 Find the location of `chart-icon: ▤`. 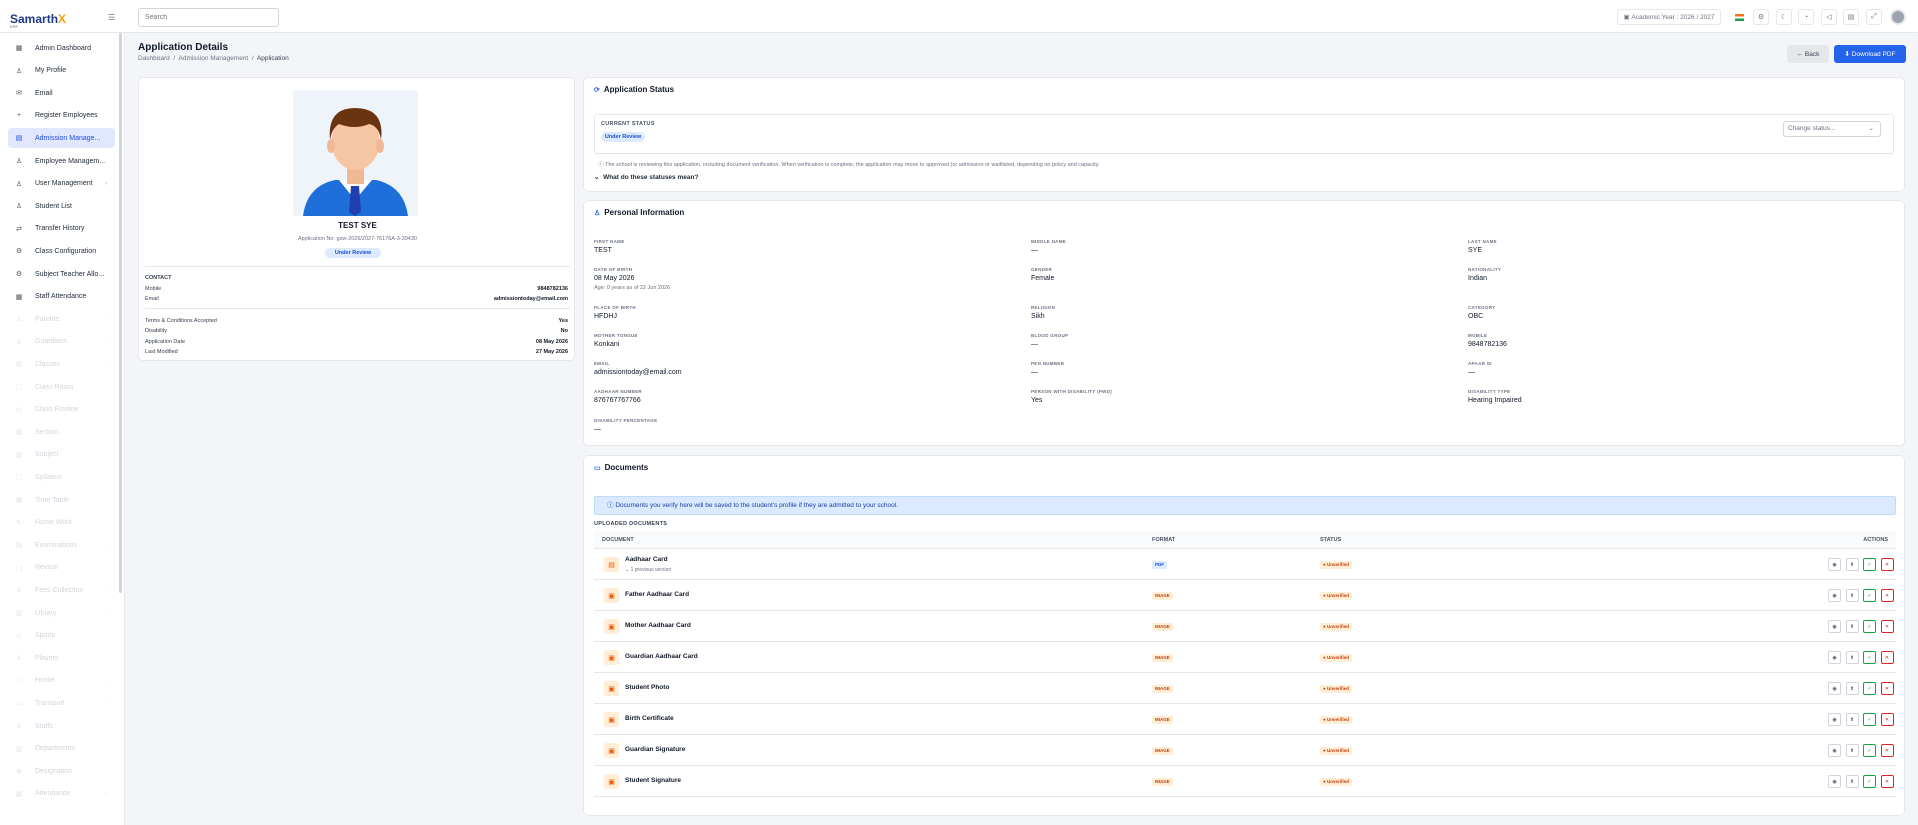

chart-icon: ▤ is located at coordinates (1851, 17).